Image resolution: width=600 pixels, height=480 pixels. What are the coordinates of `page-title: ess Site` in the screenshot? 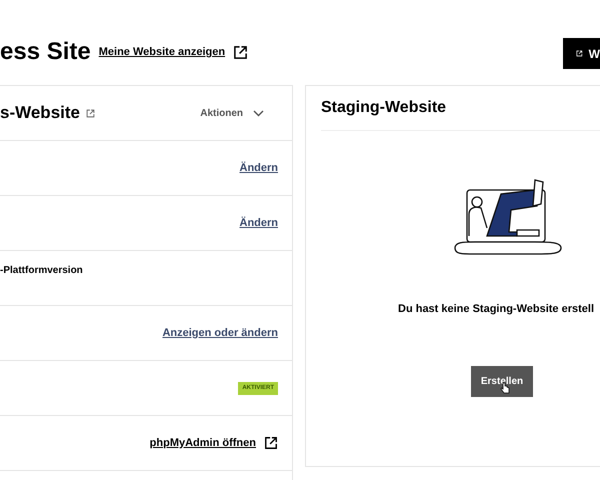 It's located at (45, 52).